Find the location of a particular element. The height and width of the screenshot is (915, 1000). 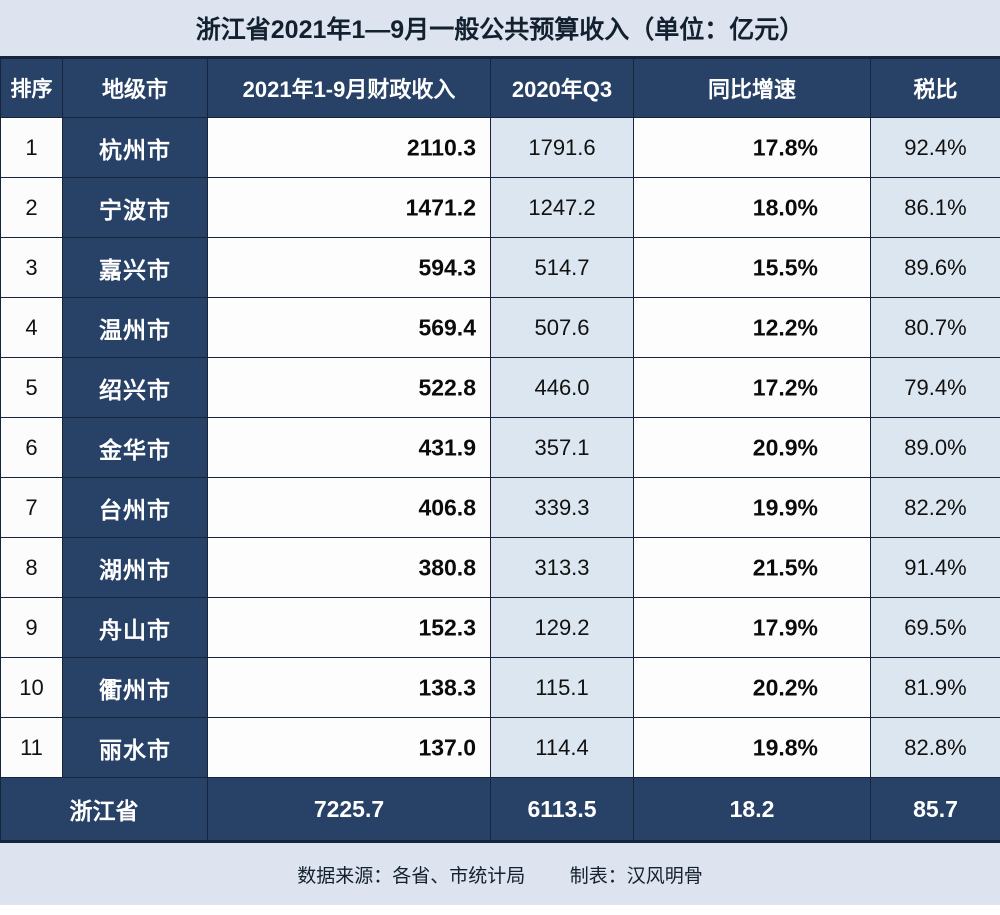

cell-previous: 1791.6 is located at coordinates (562, 147).